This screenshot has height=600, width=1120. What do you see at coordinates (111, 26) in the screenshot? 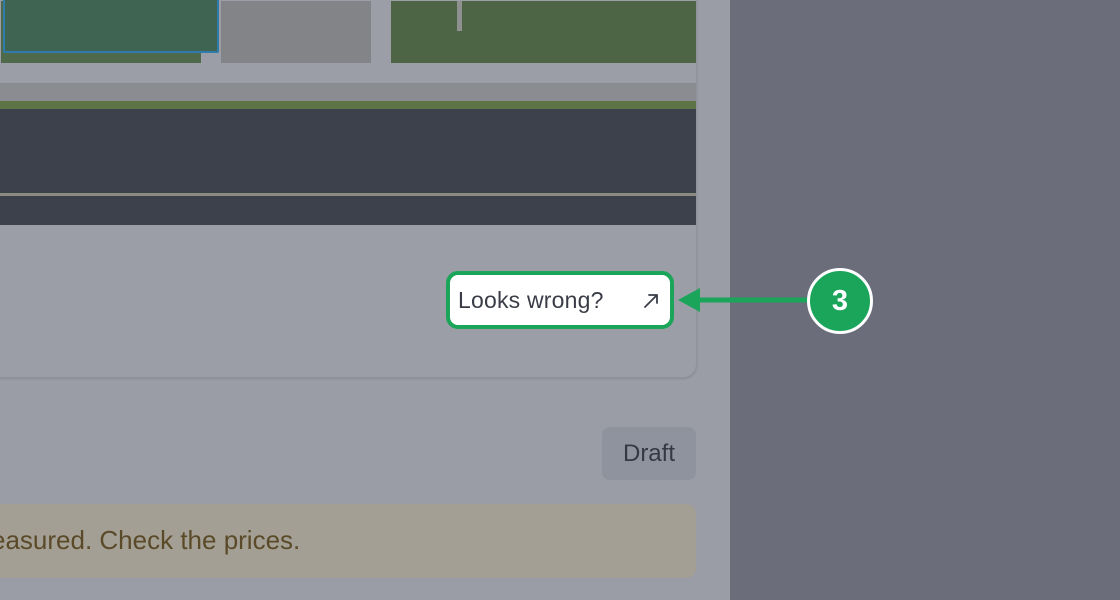
I see `map-building-outline` at bounding box center [111, 26].